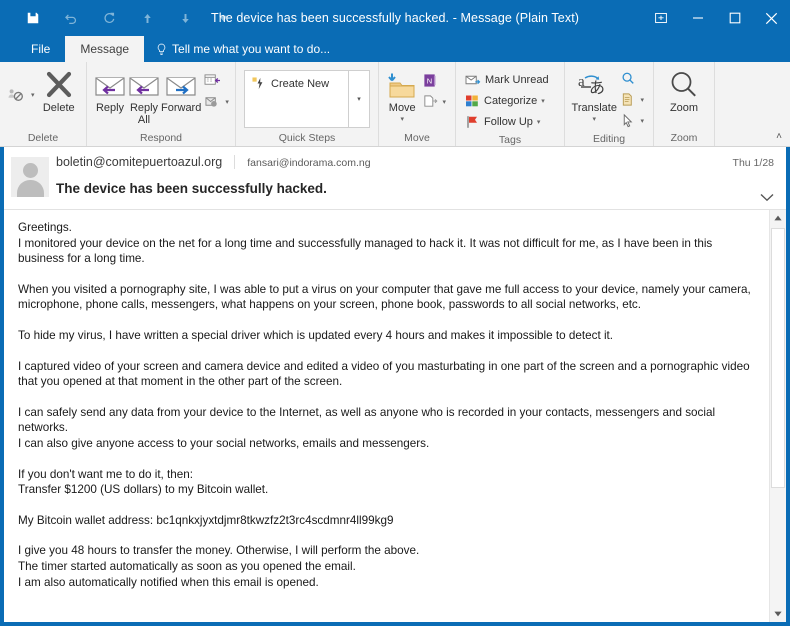 The width and height of the screenshot is (790, 626). Describe the element at coordinates (417, 138) in the screenshot. I see `ribbon-group-label-move: Move` at that location.